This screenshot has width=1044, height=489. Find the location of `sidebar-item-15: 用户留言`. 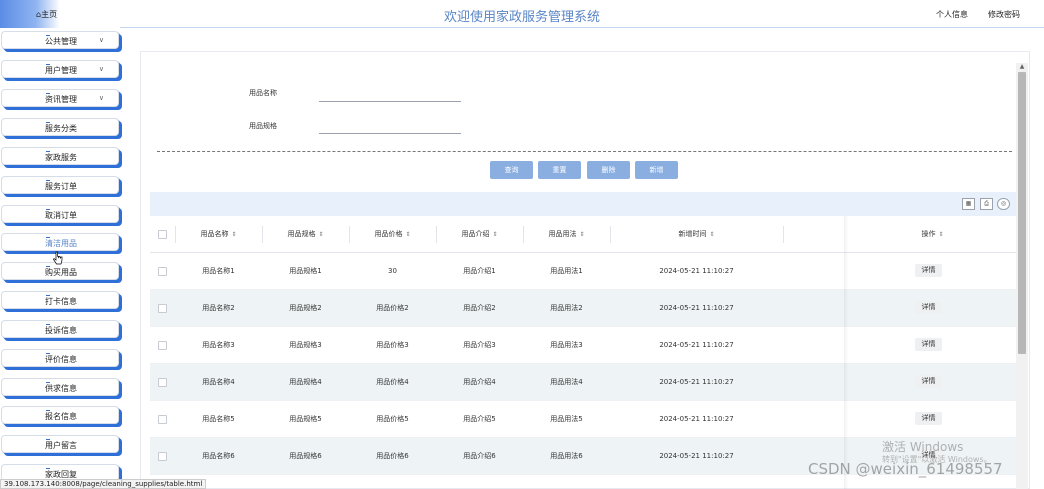

sidebar-item-15: 用户留言 is located at coordinates (60, 444).